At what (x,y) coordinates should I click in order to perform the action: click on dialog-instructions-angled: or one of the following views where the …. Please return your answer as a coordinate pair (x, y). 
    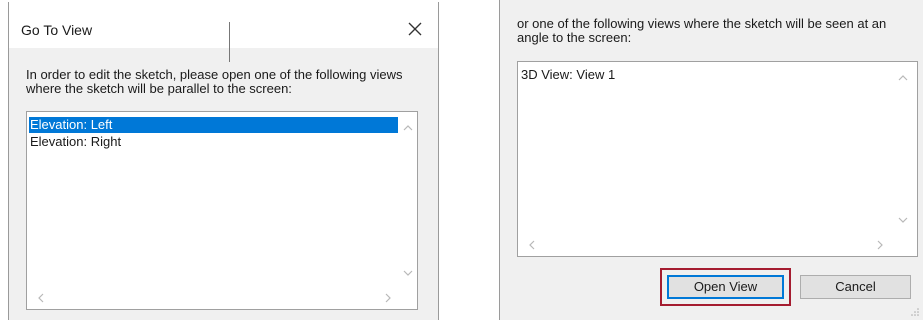
    Looking at the image, I should click on (702, 30).